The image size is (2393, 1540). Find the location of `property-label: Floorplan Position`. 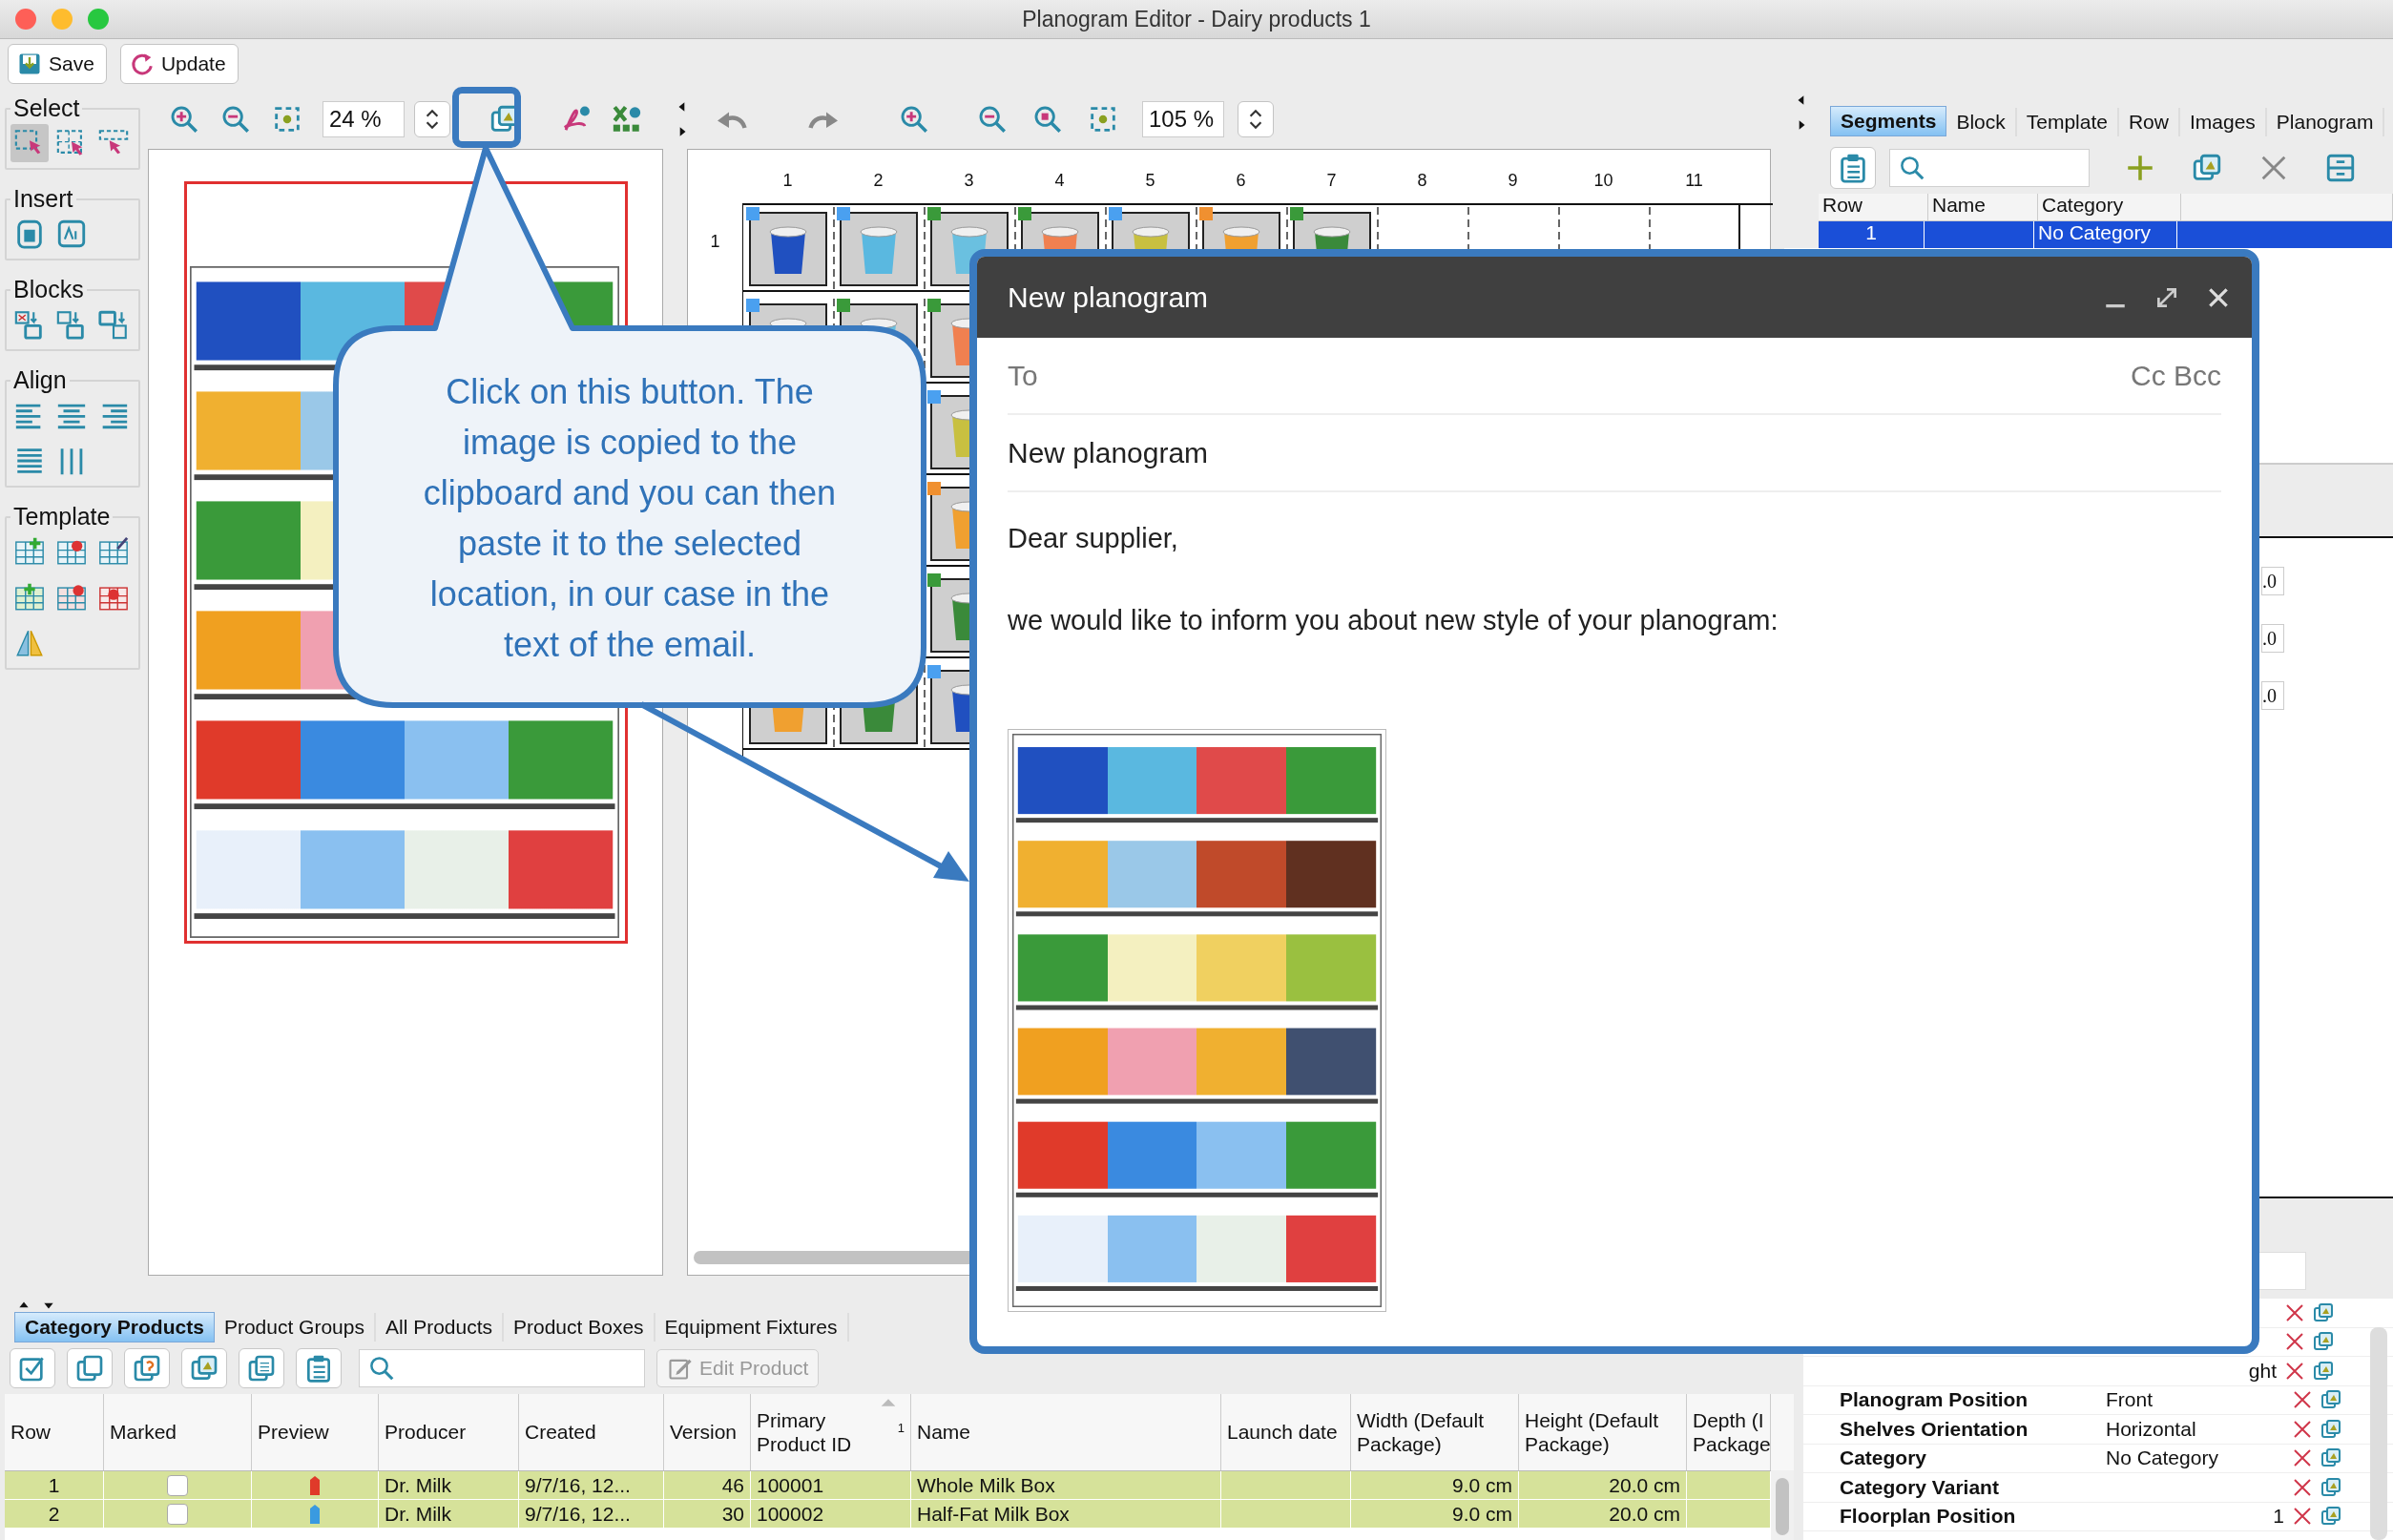

property-label: Floorplan Position is located at coordinates (1928, 1517).